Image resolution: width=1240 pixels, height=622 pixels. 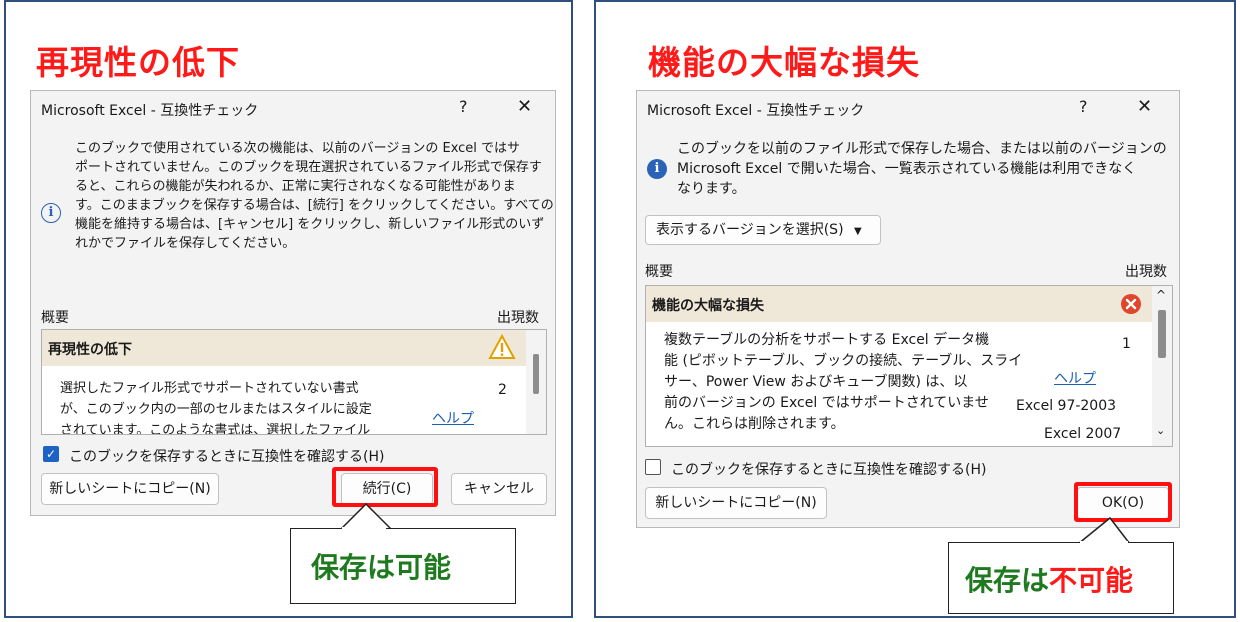 I want to click on compat-check-checkbox, so click(x=653, y=467).